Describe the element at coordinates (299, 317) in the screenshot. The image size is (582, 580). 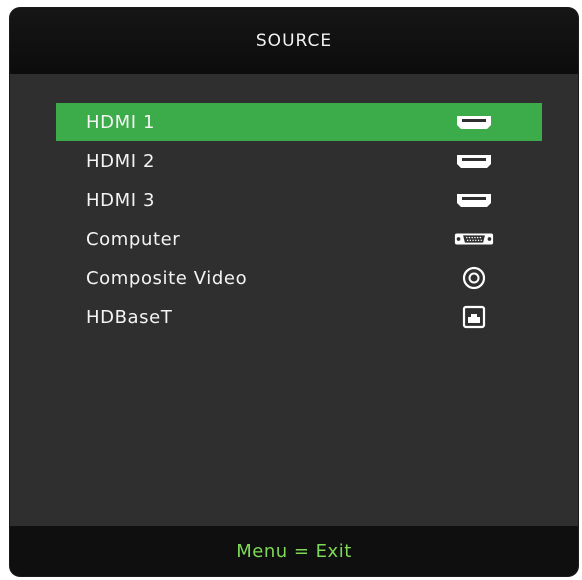
I see `source-item-hdbaset: HDBaseT` at that location.